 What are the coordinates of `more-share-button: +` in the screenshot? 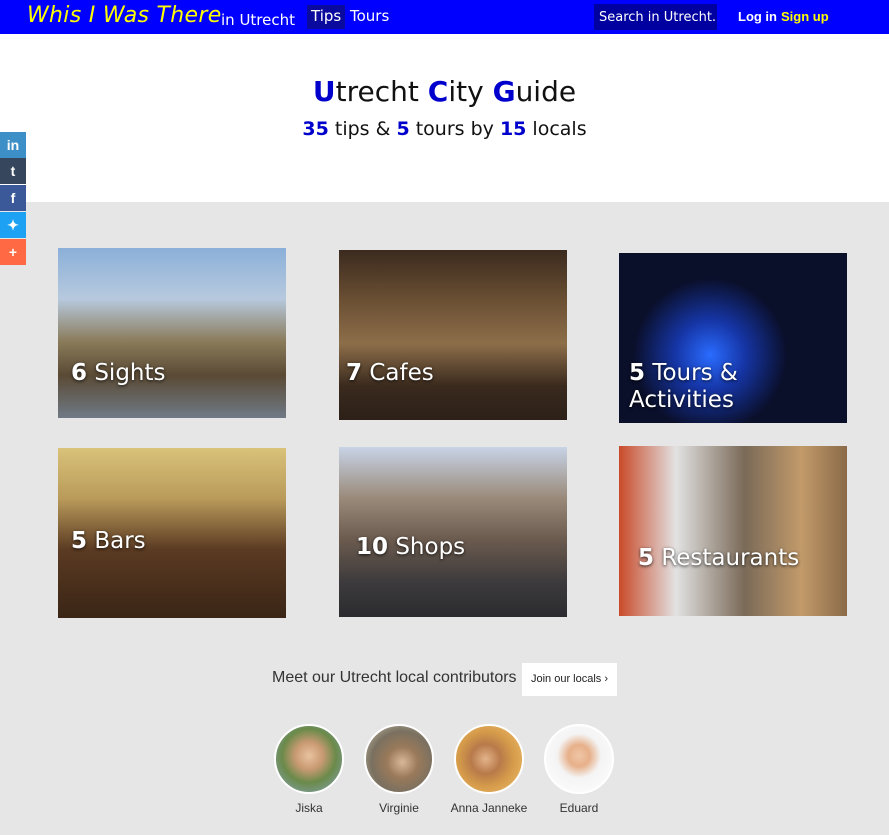 It's located at (13, 252).